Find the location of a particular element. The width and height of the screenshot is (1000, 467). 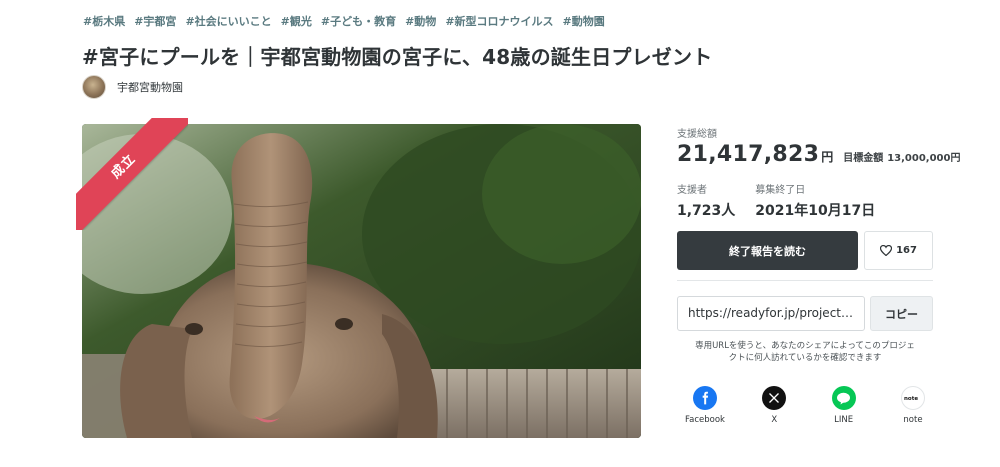

tag-link: #子ども・教育 is located at coordinates (358, 21).